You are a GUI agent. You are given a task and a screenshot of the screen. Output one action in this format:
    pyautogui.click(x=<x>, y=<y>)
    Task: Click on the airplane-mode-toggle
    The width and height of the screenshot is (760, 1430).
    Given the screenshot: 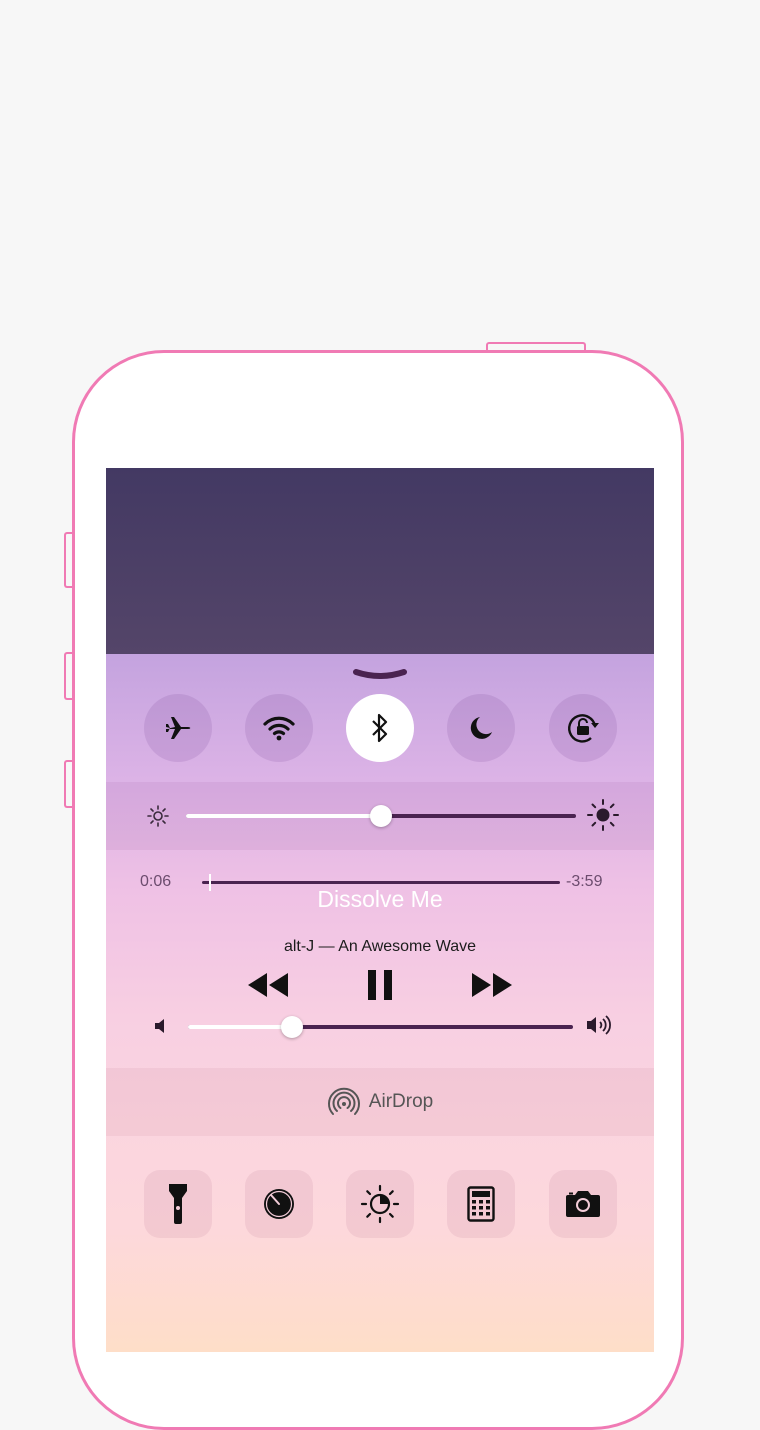 What is the action you would take?
    pyautogui.click(x=178, y=728)
    